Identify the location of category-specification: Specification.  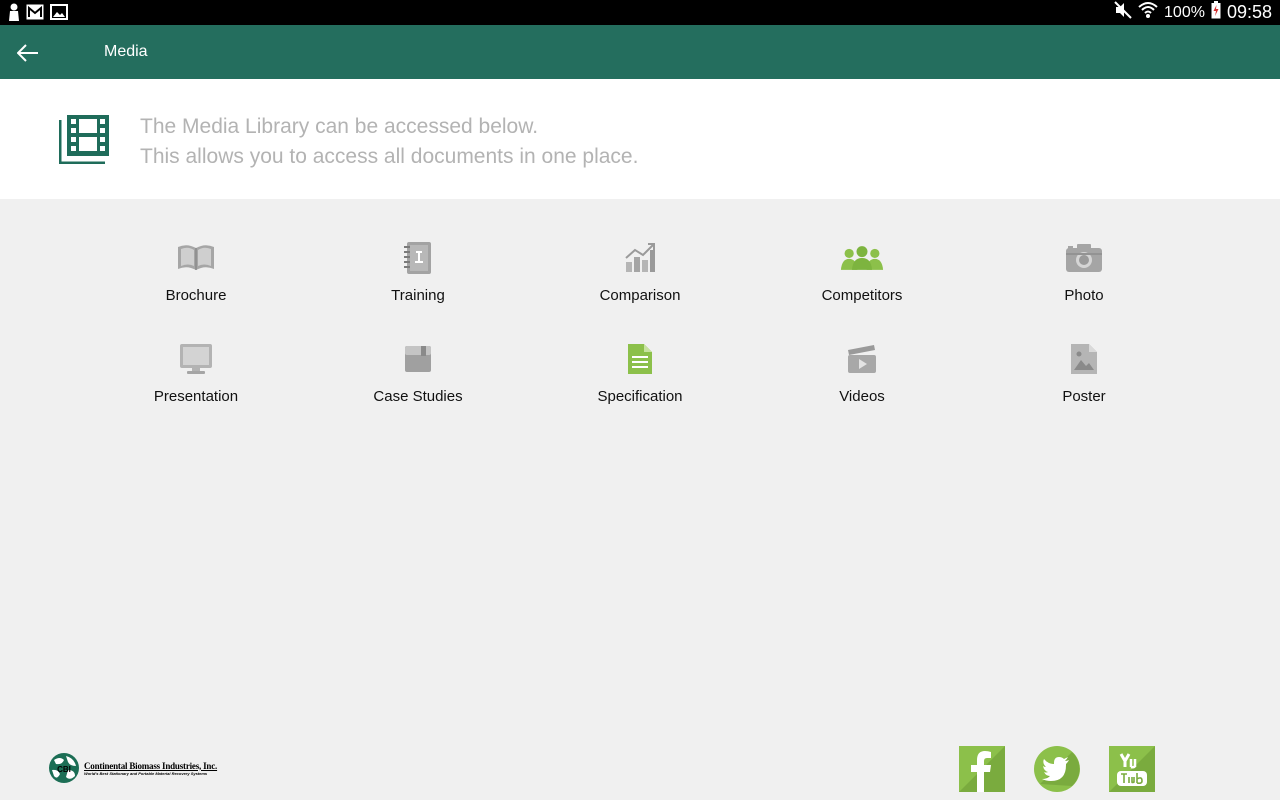
(640, 379).